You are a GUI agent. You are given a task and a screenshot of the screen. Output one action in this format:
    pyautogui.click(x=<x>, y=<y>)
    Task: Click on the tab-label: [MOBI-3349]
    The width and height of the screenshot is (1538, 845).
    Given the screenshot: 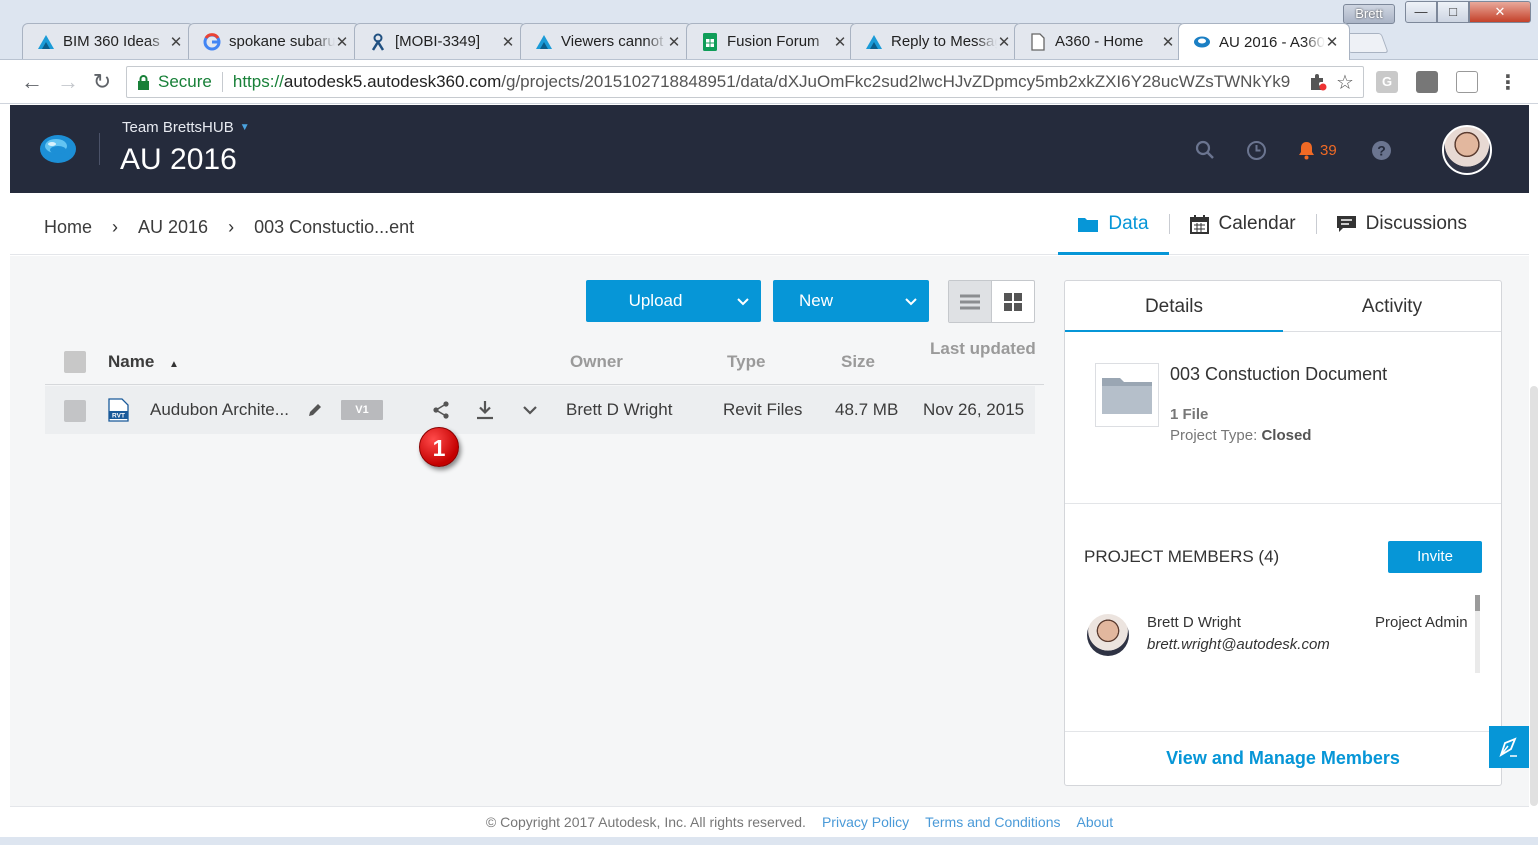 What is the action you would take?
    pyautogui.click(x=438, y=41)
    